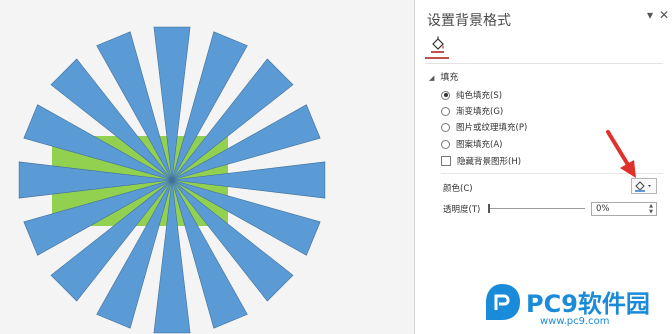 The width and height of the screenshot is (672, 334). Describe the element at coordinates (575, 321) in the screenshot. I see `watermark-url: www.pc9.com` at that location.